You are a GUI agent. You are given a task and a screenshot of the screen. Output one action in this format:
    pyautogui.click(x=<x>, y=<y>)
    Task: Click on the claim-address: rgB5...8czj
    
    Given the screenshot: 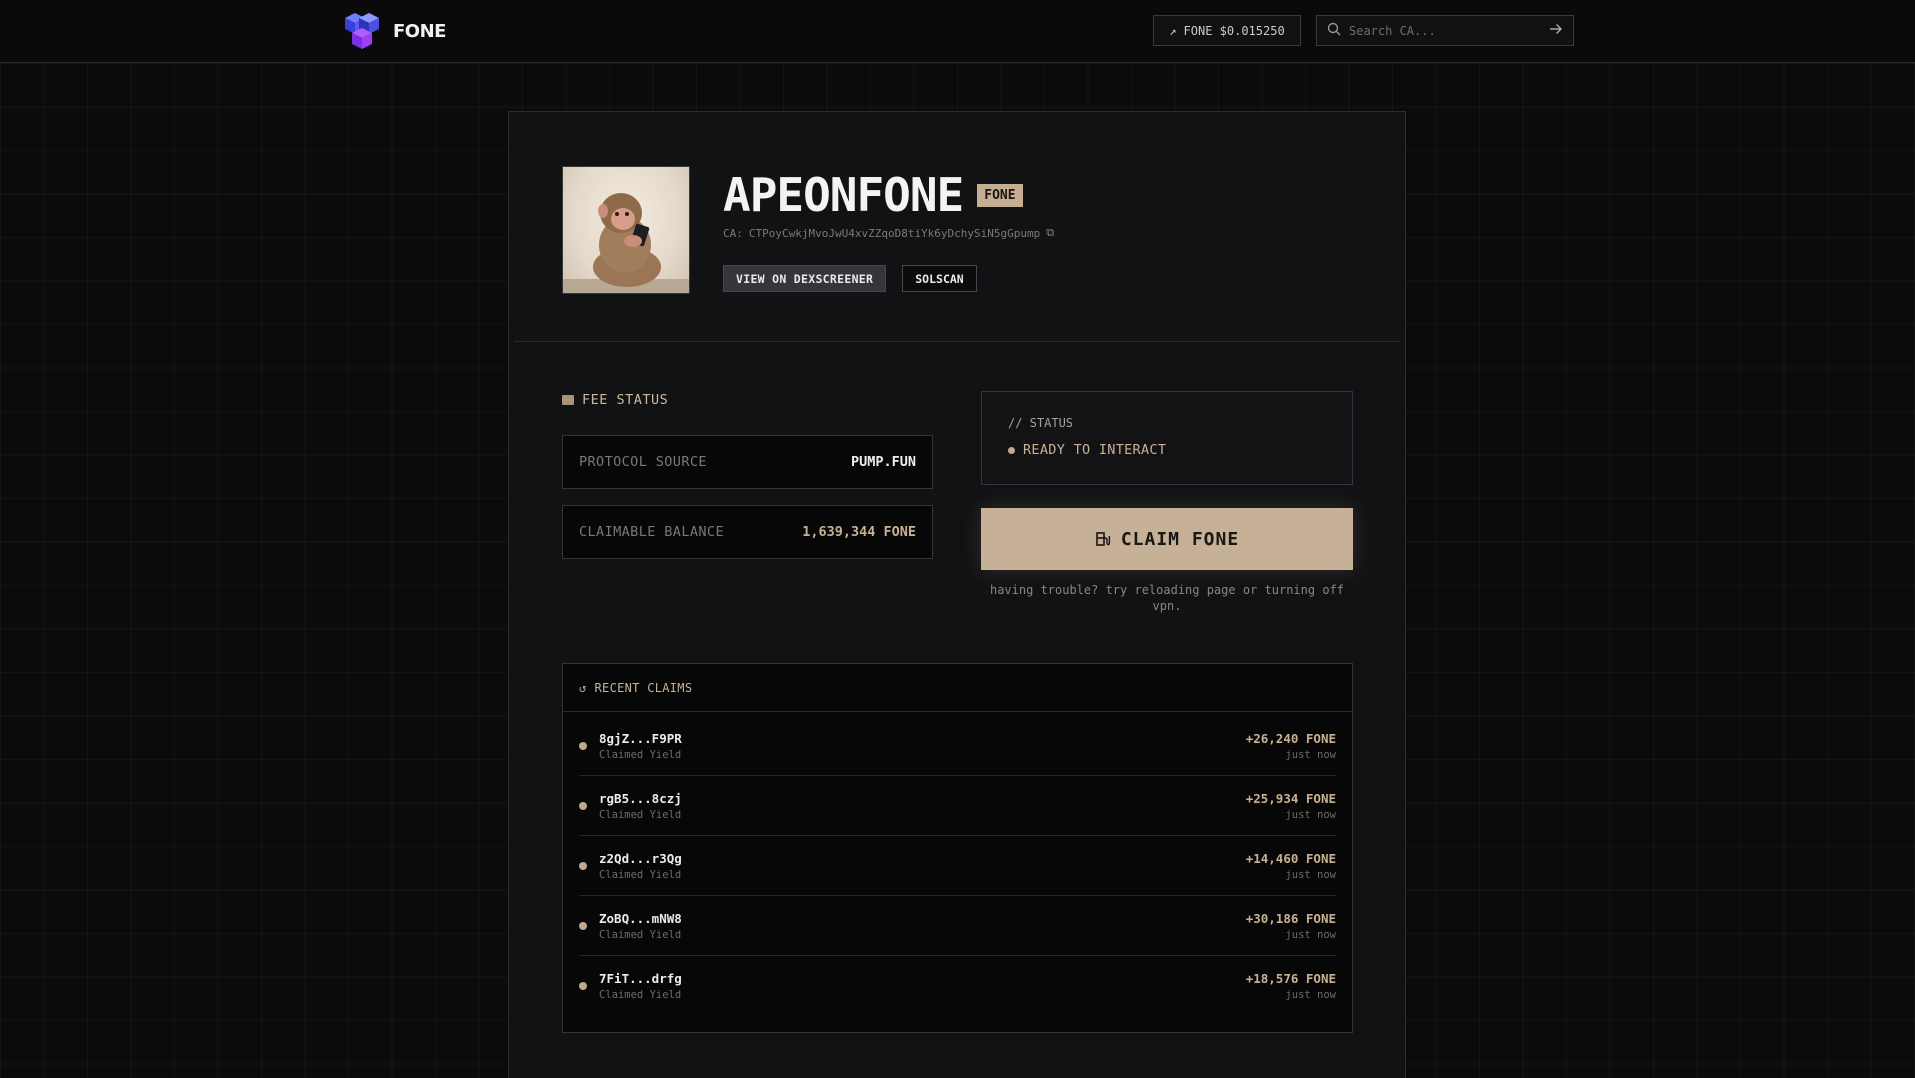 What is the action you would take?
    pyautogui.click(x=640, y=798)
    